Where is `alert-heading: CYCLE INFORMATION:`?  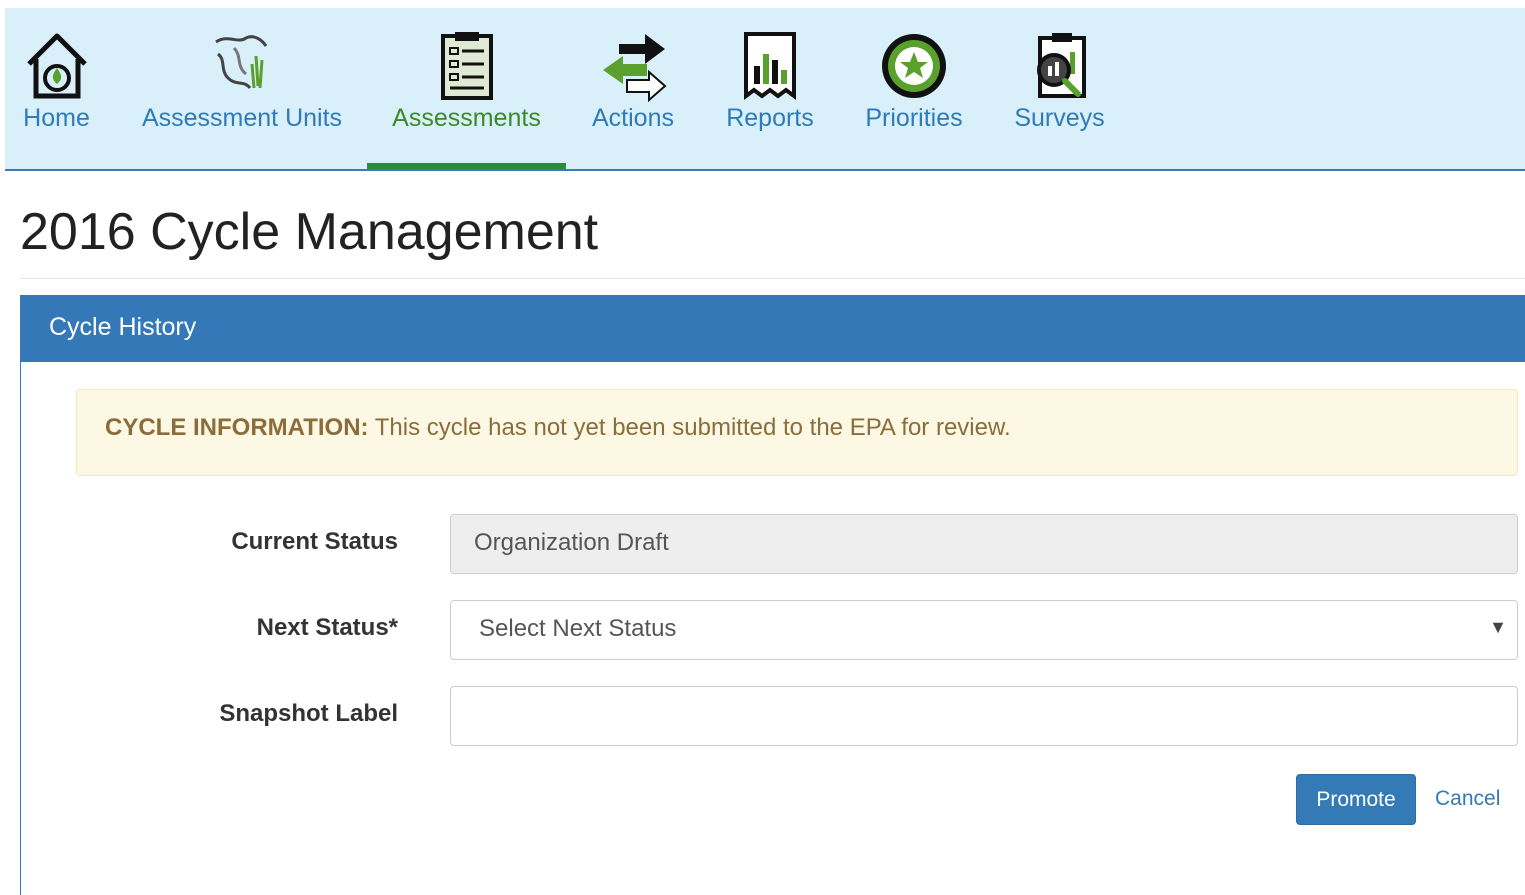 alert-heading: CYCLE INFORMATION: is located at coordinates (237, 427).